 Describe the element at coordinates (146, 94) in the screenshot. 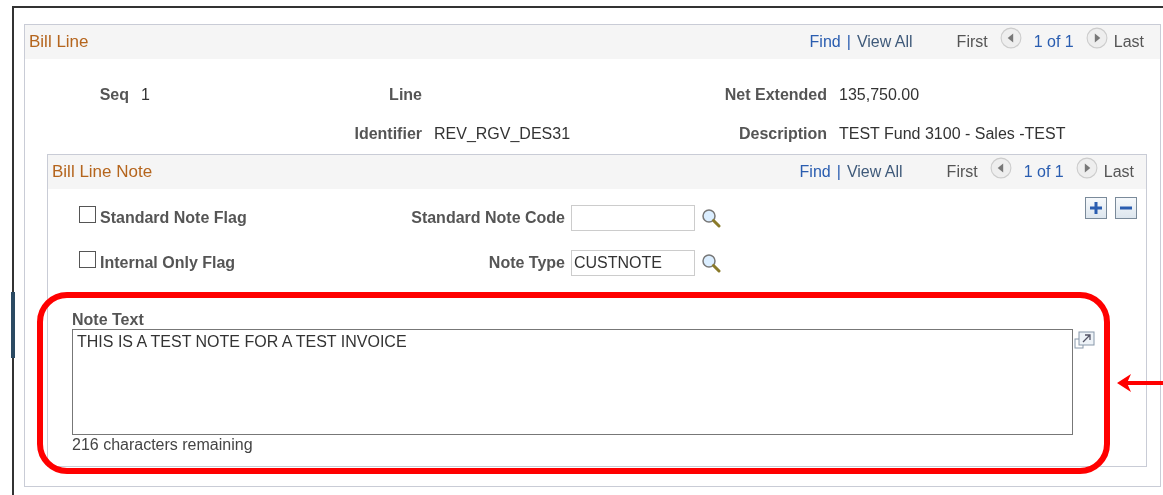

I see `field-value: 1` at that location.